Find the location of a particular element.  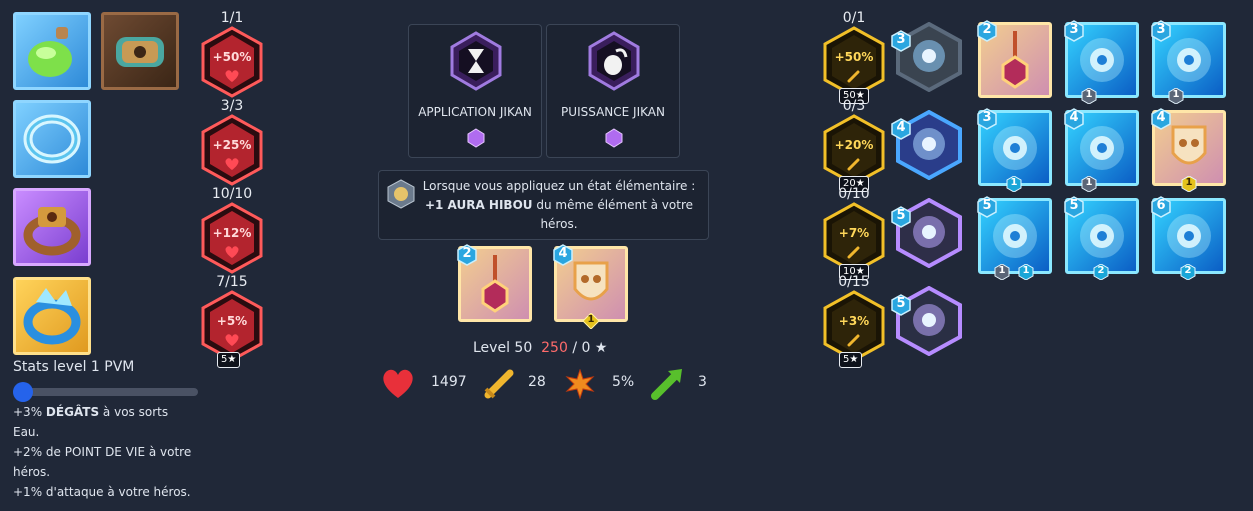

bronze-gem-ring-item is located at coordinates (52, 227).